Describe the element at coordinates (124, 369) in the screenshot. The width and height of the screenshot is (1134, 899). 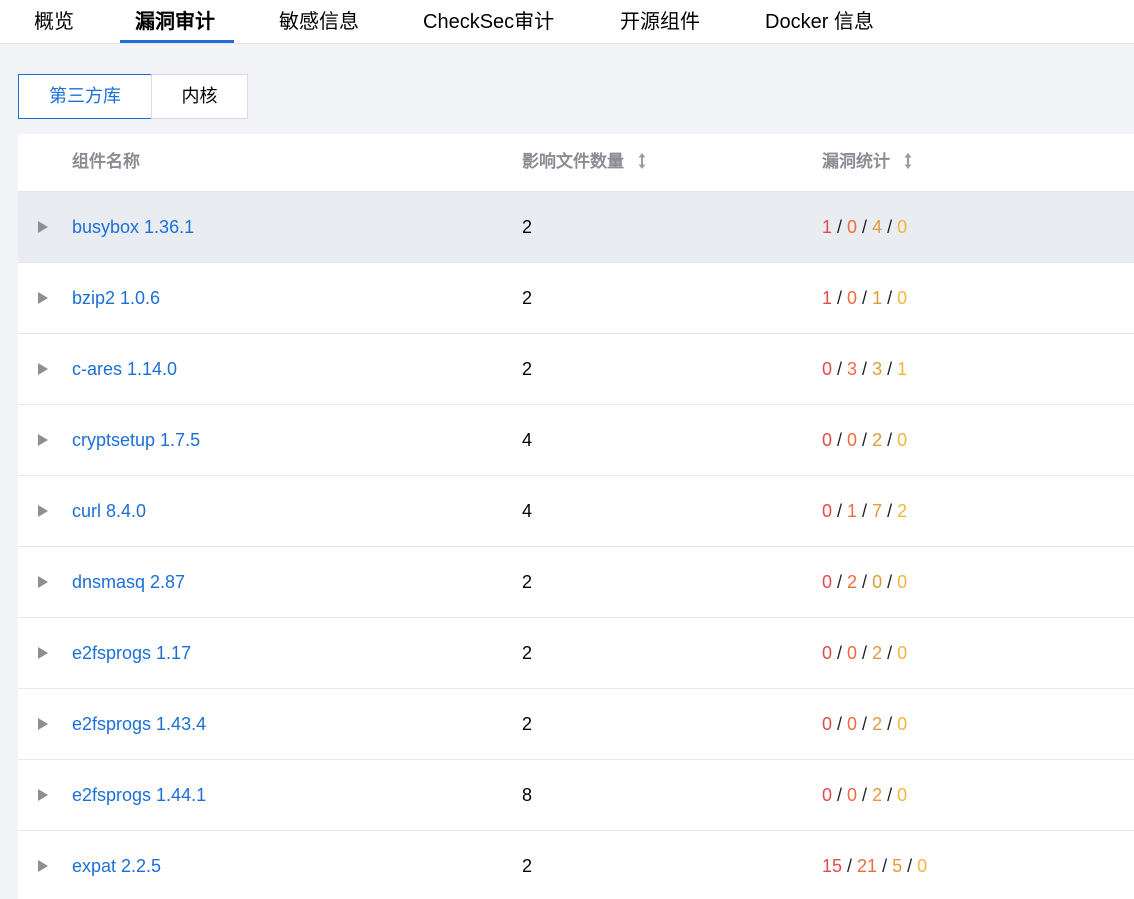
I see `component-name-link: c-ares 1.14.0` at that location.